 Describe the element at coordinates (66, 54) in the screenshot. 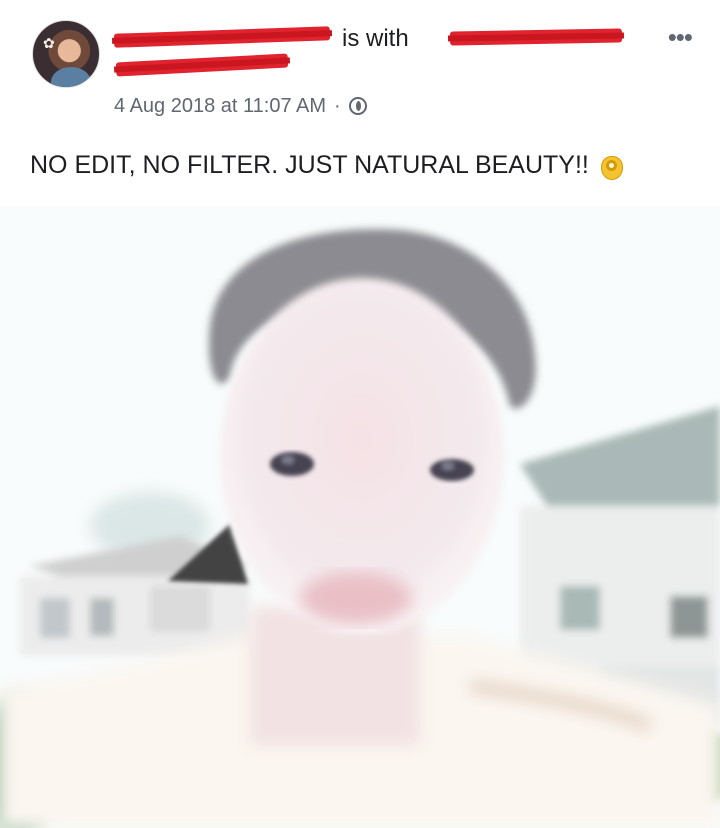

I see `profile-avatar: ✿` at that location.